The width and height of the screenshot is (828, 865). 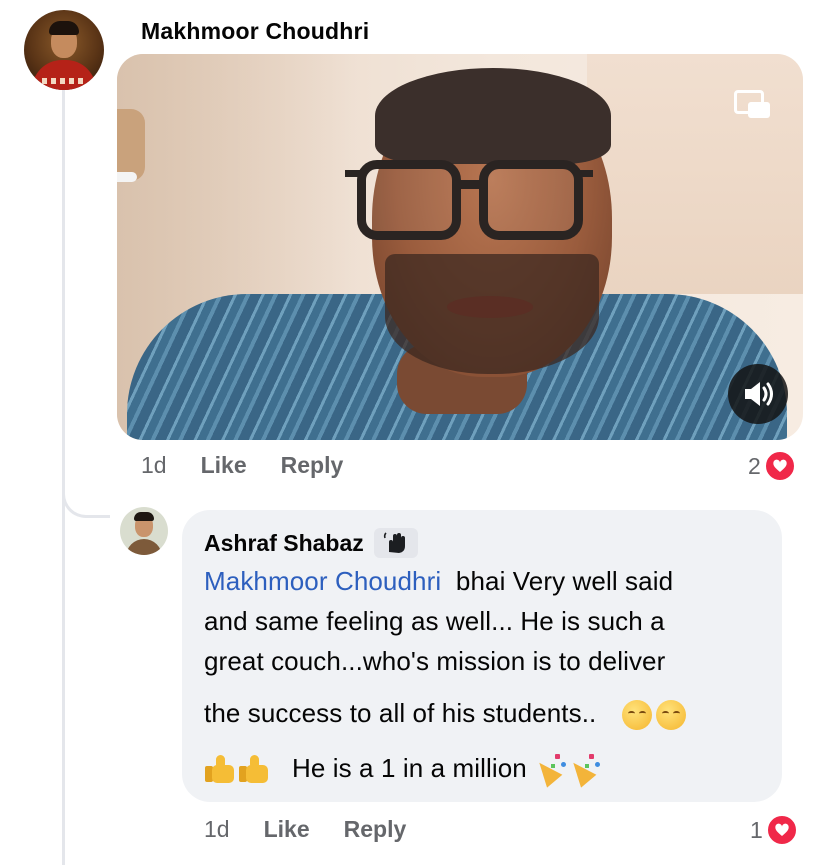 What do you see at coordinates (255, 31) in the screenshot?
I see `comment-author-name: Makhmoor Choudhri` at bounding box center [255, 31].